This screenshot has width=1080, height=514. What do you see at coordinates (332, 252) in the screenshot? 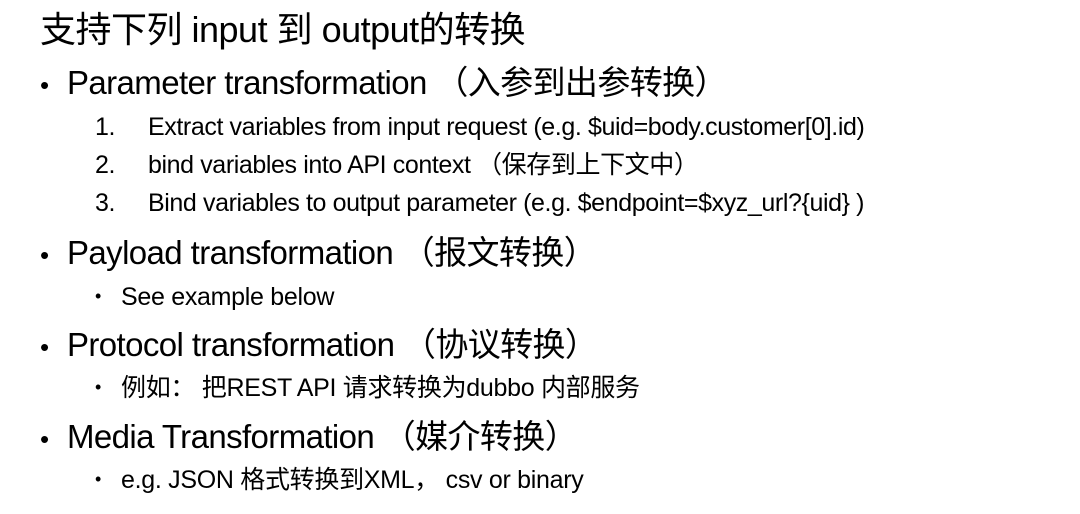
I see `bullet-text: Payload transformation （报文转换）` at bounding box center [332, 252].